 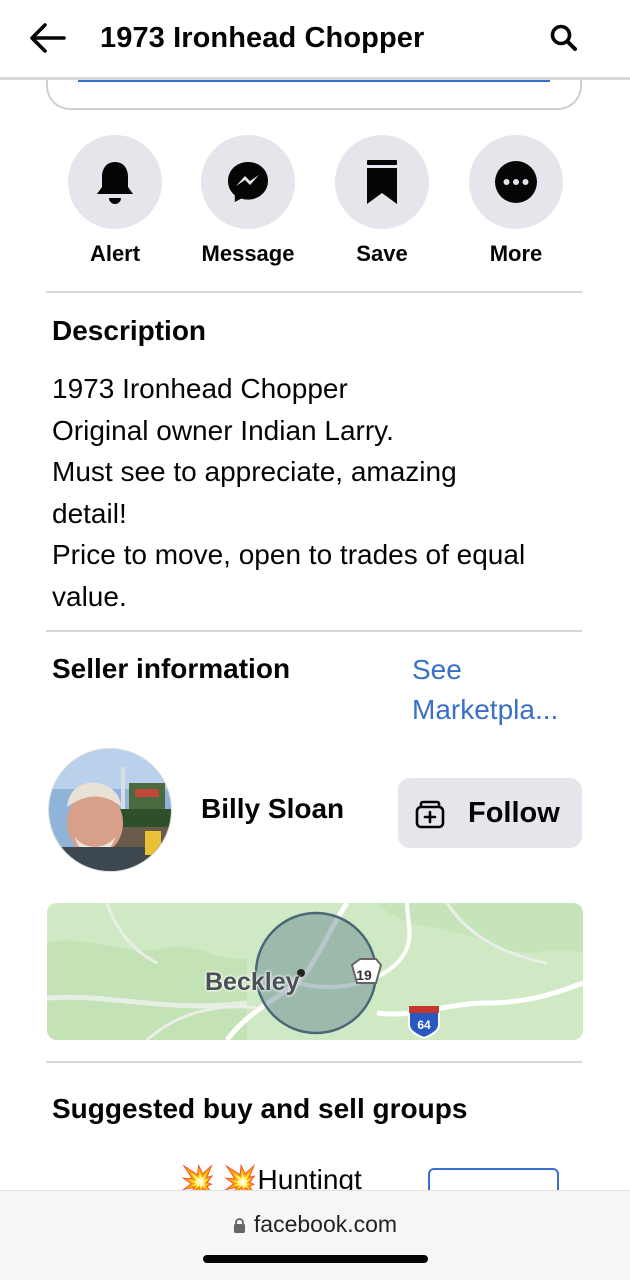 I want to click on top-app-bar: 1973 Ironhead Chopper, so click(x=315, y=40).